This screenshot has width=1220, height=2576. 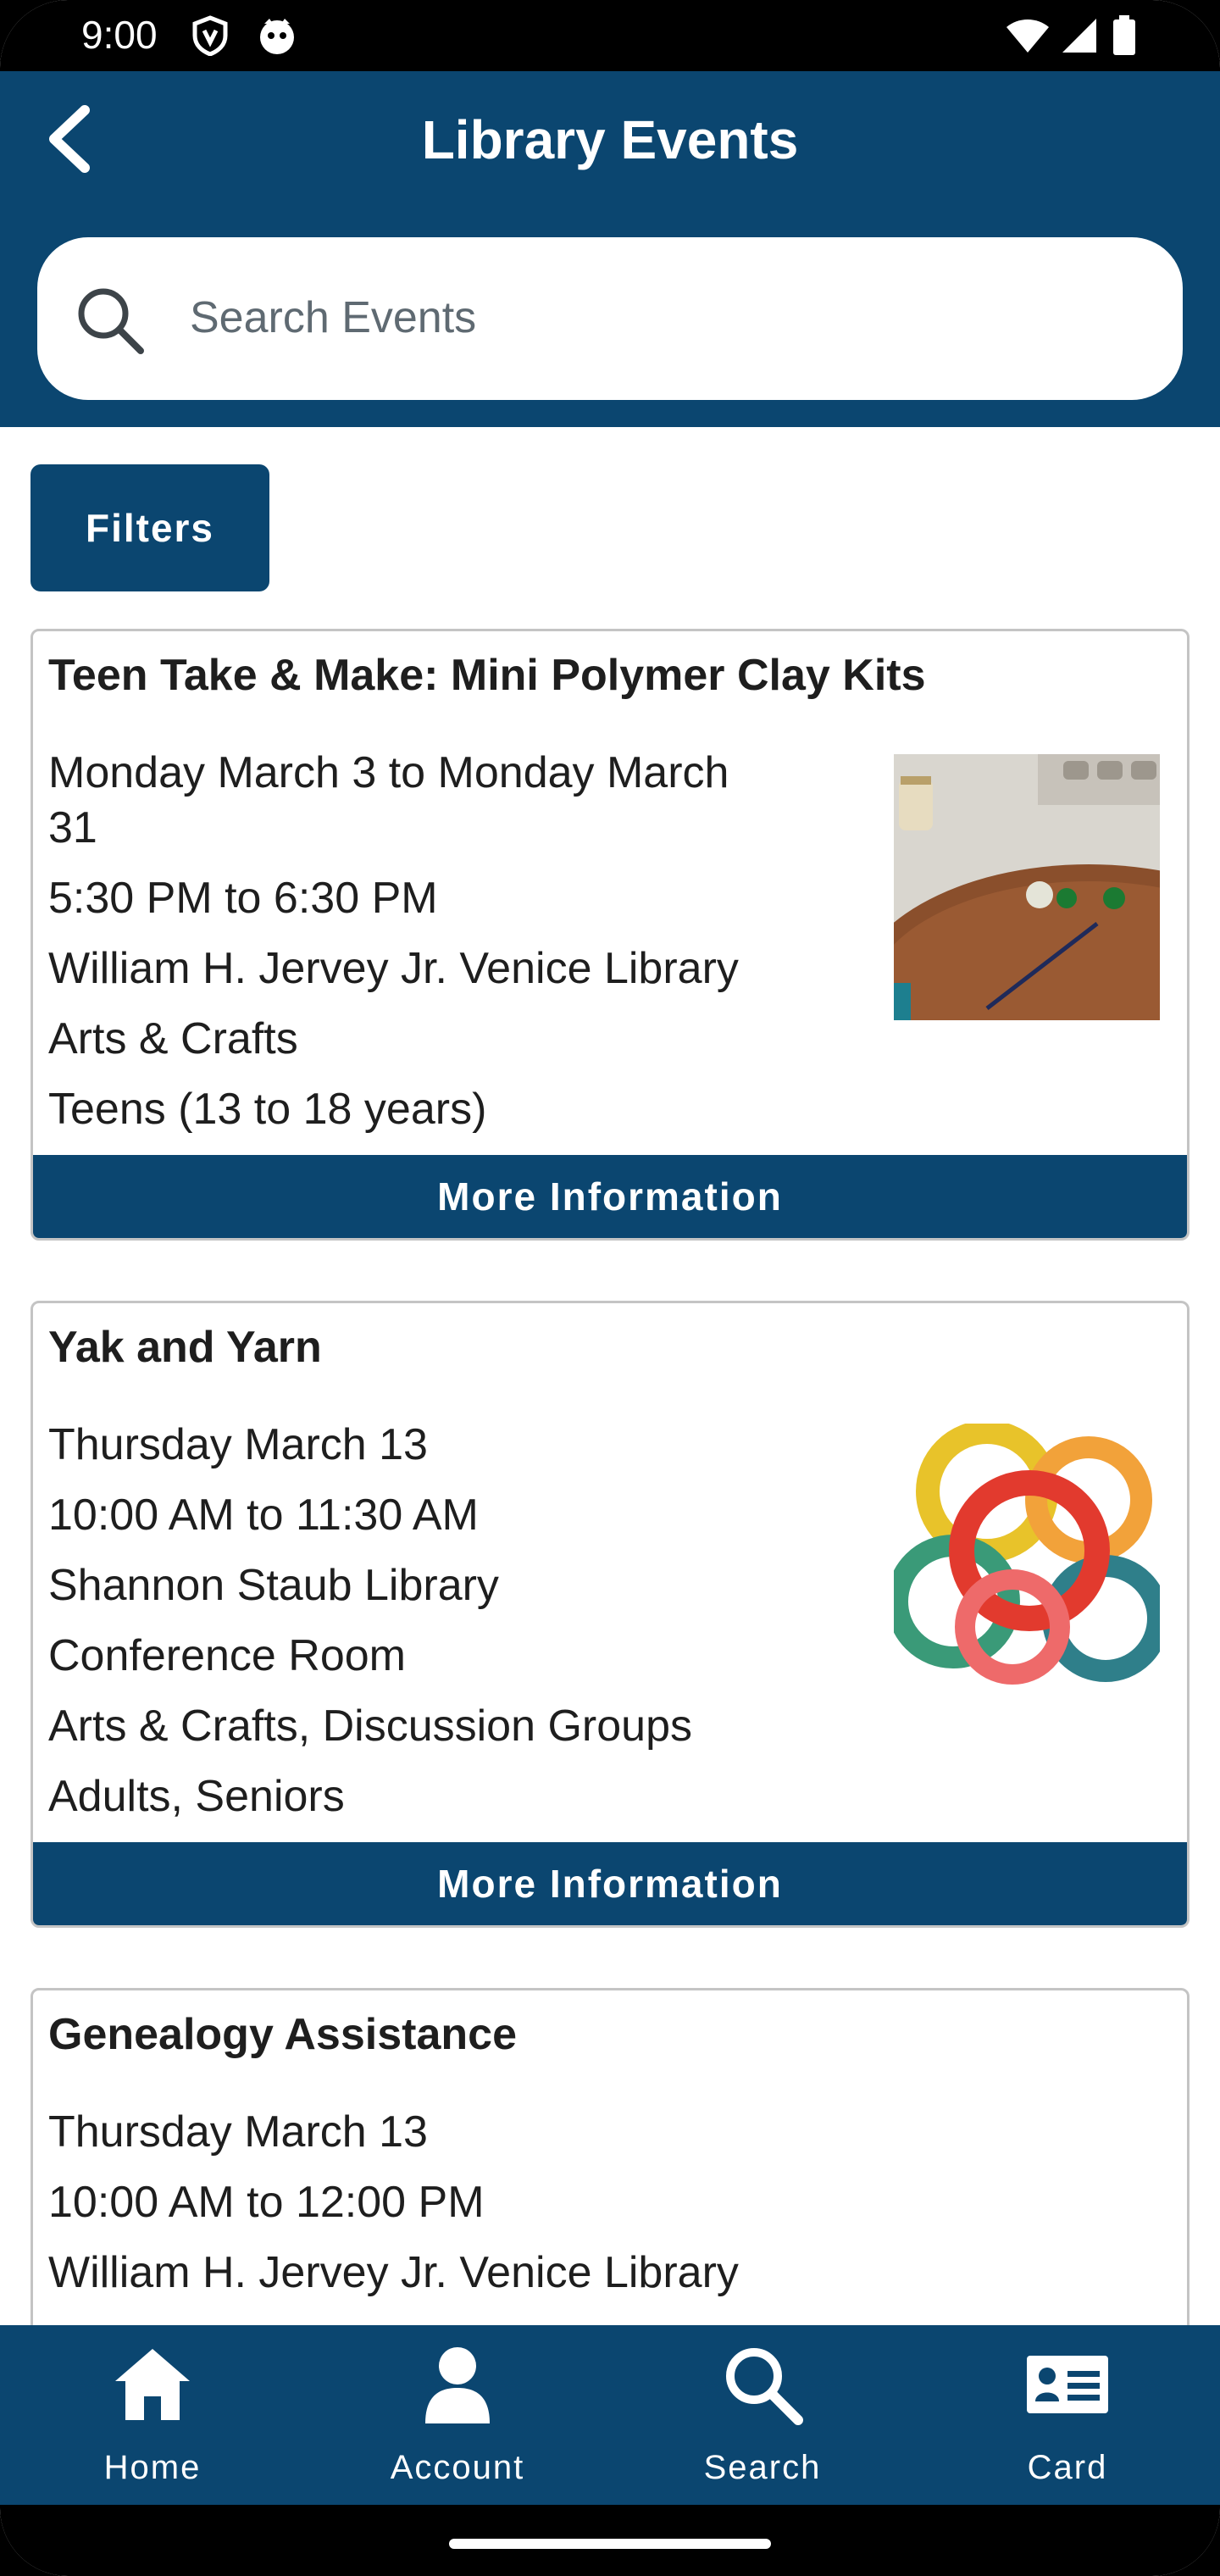 What do you see at coordinates (610, 139) in the screenshot?
I see `page-title: Library Events` at bounding box center [610, 139].